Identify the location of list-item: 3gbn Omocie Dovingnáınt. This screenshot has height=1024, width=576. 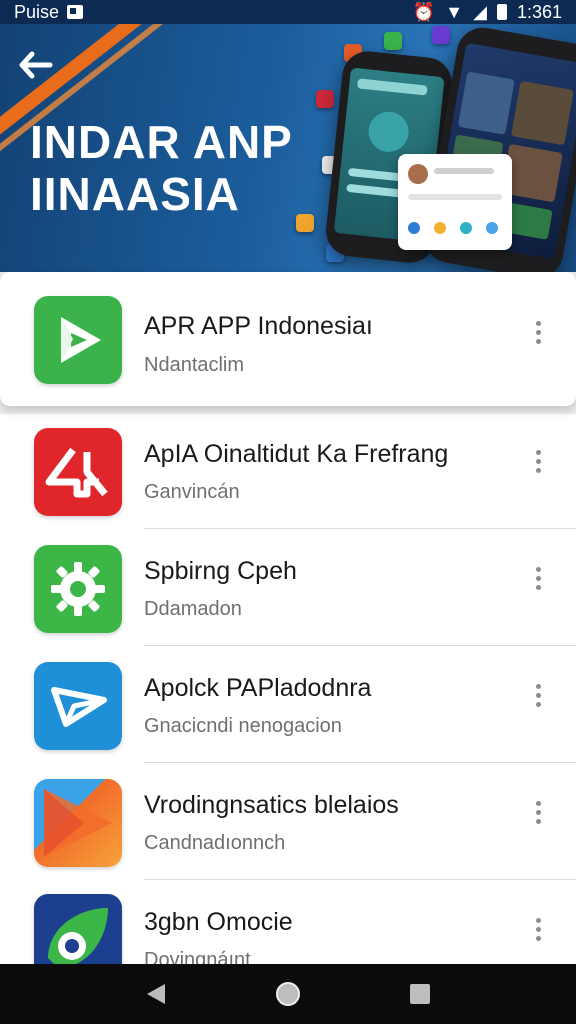
(288, 924).